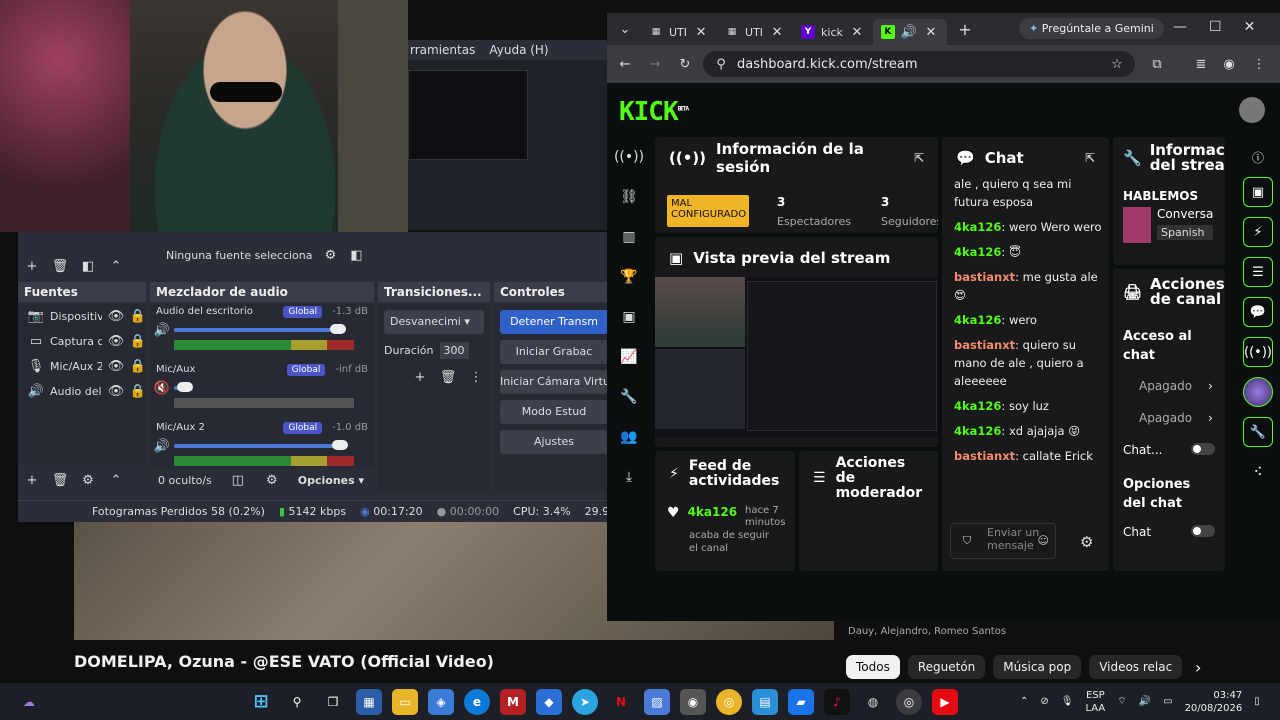  Describe the element at coordinates (1258, 472) in the screenshot. I see `share-icon: ⠪` at that location.